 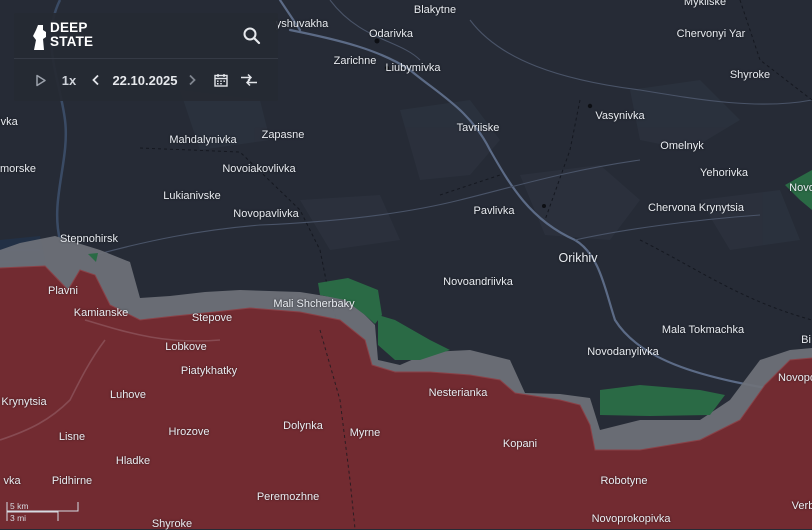 What do you see at coordinates (703, 330) in the screenshot?
I see `place-label: Mala Tokmachka` at bounding box center [703, 330].